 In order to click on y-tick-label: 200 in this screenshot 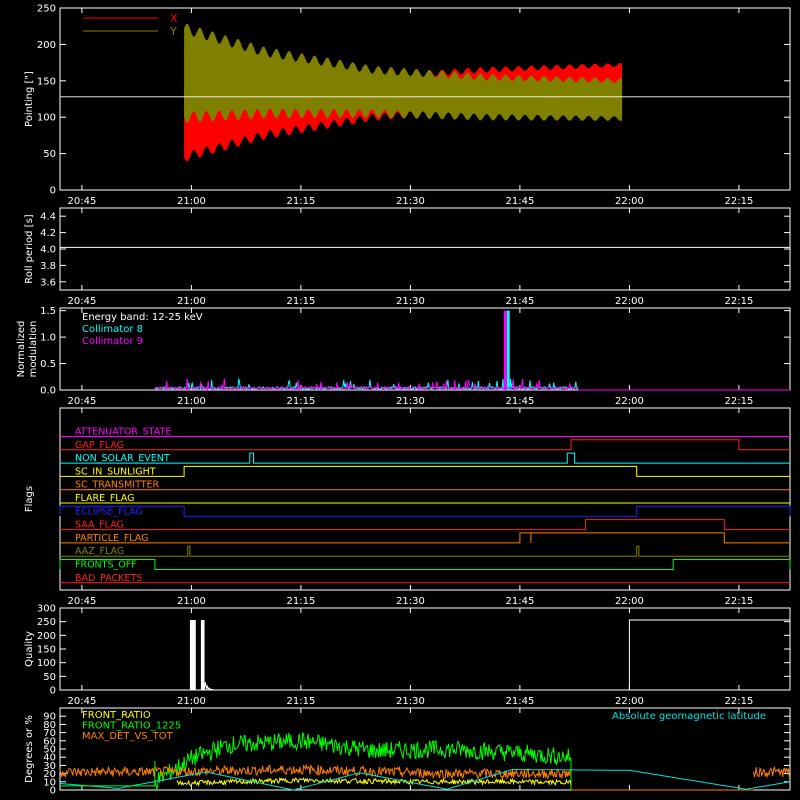, I will do `click(46, 45)`.